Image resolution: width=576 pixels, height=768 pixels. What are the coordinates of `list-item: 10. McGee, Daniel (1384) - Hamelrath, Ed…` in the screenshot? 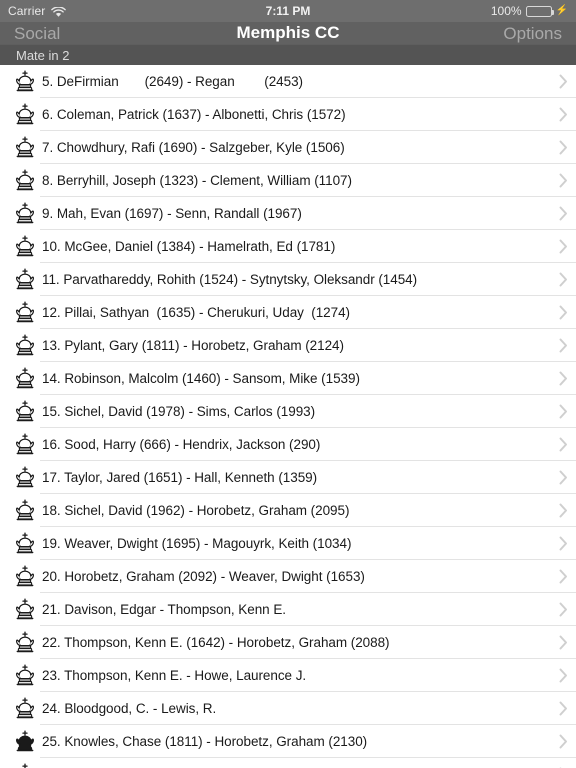 It's located at (288, 246).